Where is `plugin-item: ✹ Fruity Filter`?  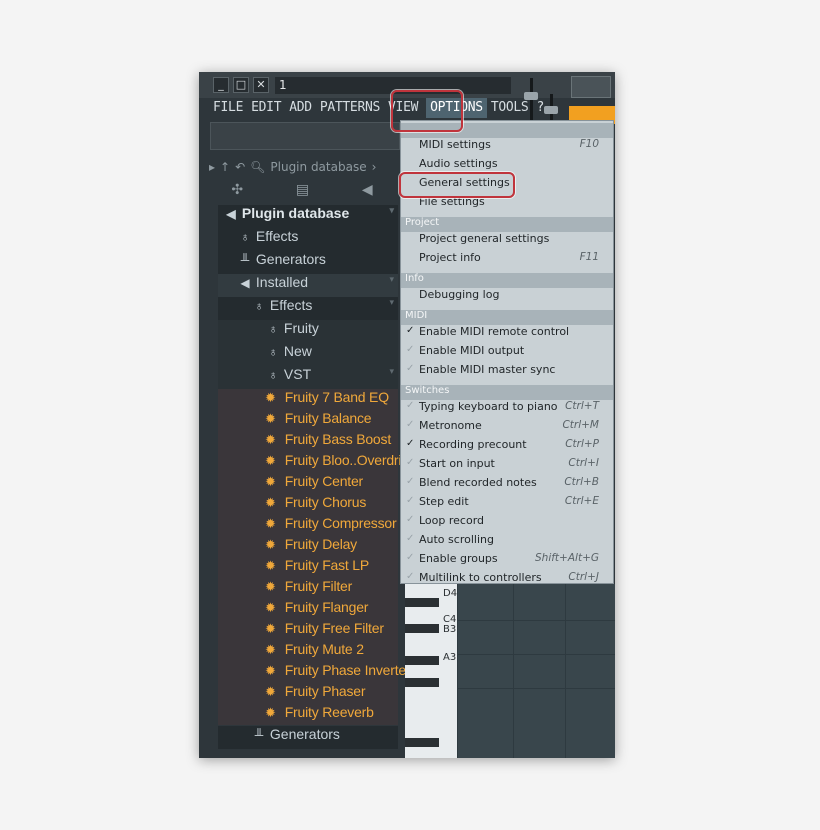
plugin-item: ✹ Fruity Filter is located at coordinates (308, 588).